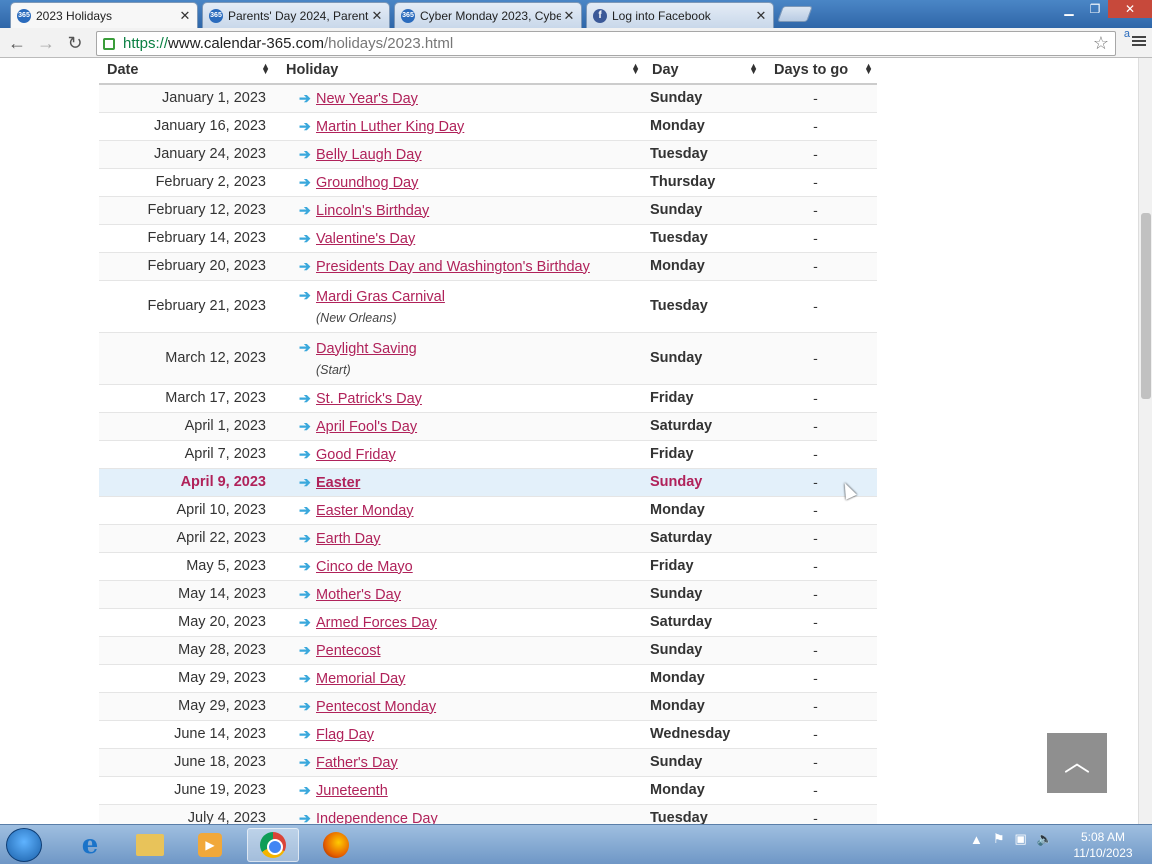  Describe the element at coordinates (376, 623) in the screenshot. I see `holiday-link: Armed Forces Day` at that location.